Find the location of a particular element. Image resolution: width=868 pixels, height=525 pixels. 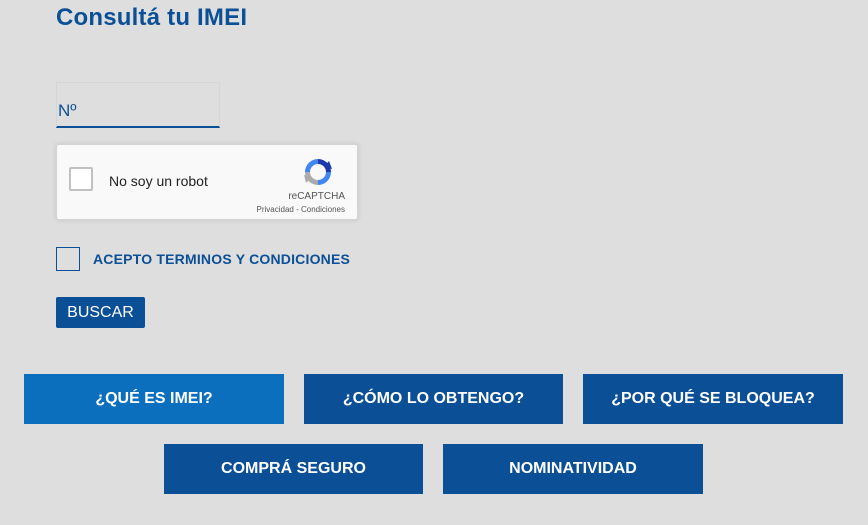

recaptcha-checkbox is located at coordinates (81, 179).